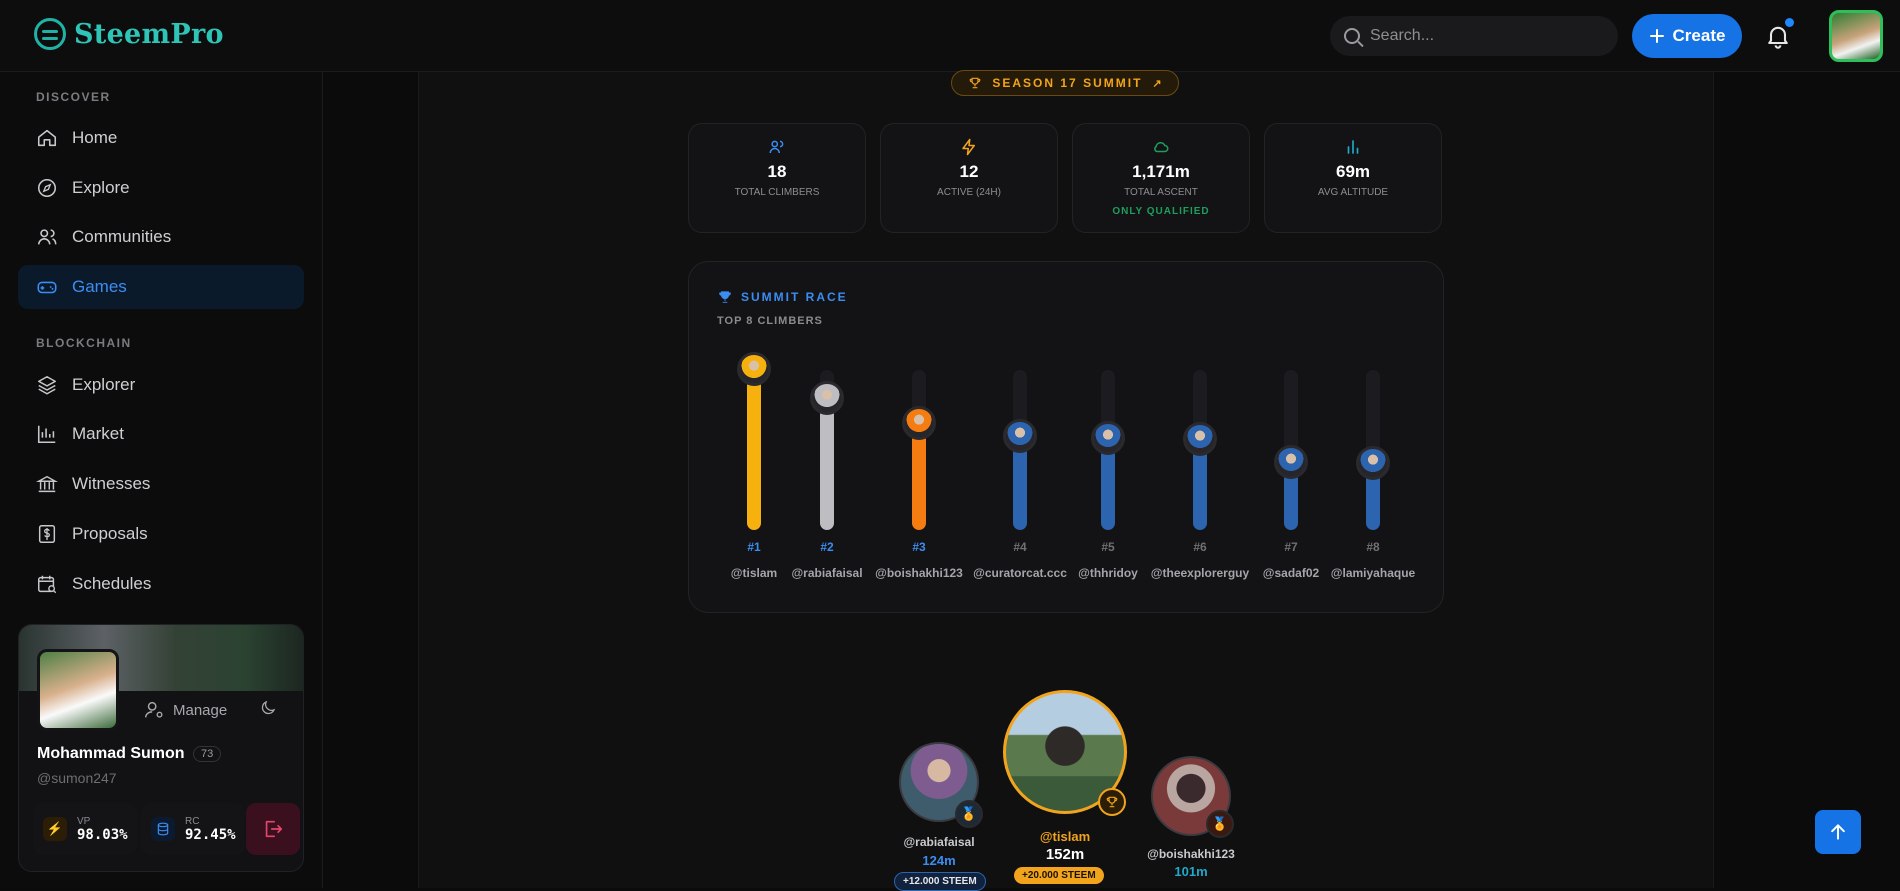 The height and width of the screenshot is (891, 1900). I want to click on sidebar-item-label: Explore, so click(101, 187).